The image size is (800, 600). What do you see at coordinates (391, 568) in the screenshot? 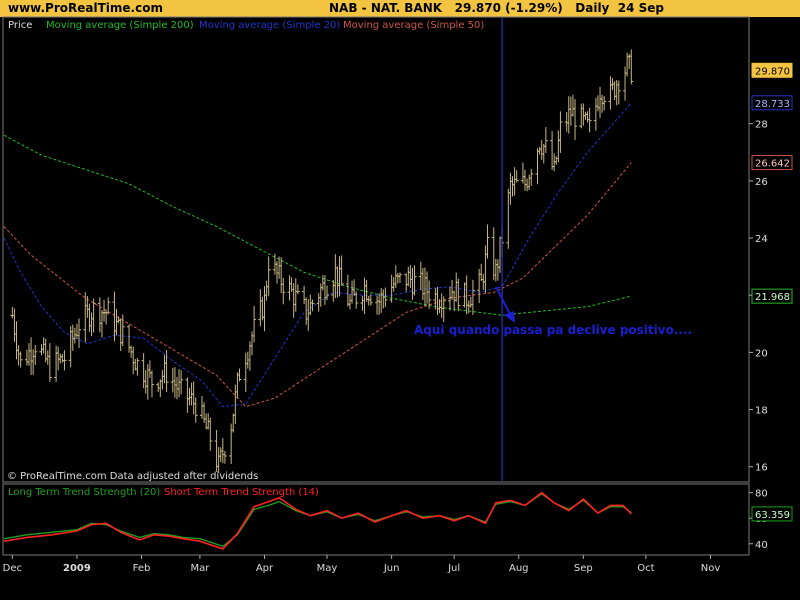
I see `time-tick-label: Jun` at bounding box center [391, 568].